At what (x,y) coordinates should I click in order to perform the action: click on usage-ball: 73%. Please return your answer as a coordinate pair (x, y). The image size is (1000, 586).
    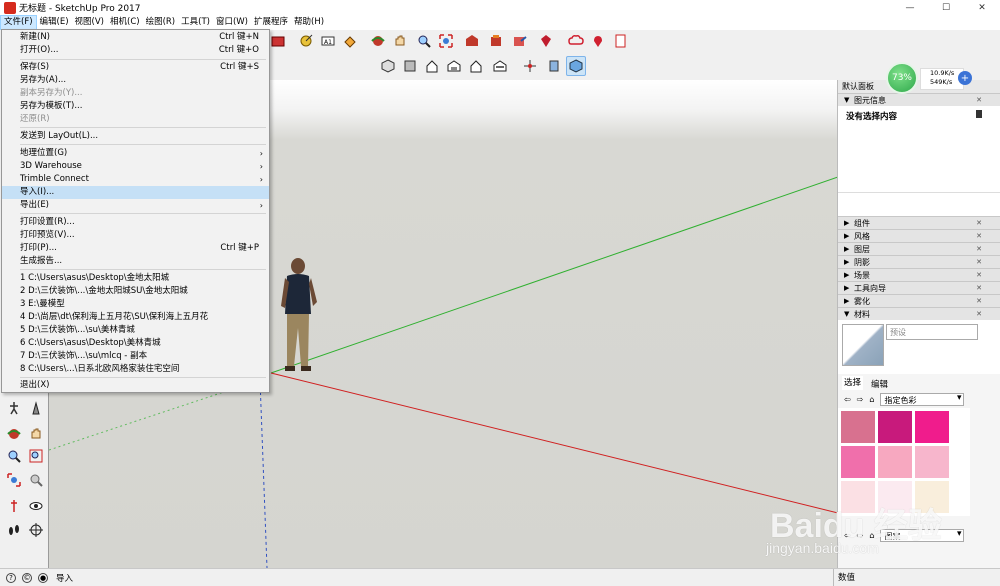
    Looking at the image, I should click on (902, 78).